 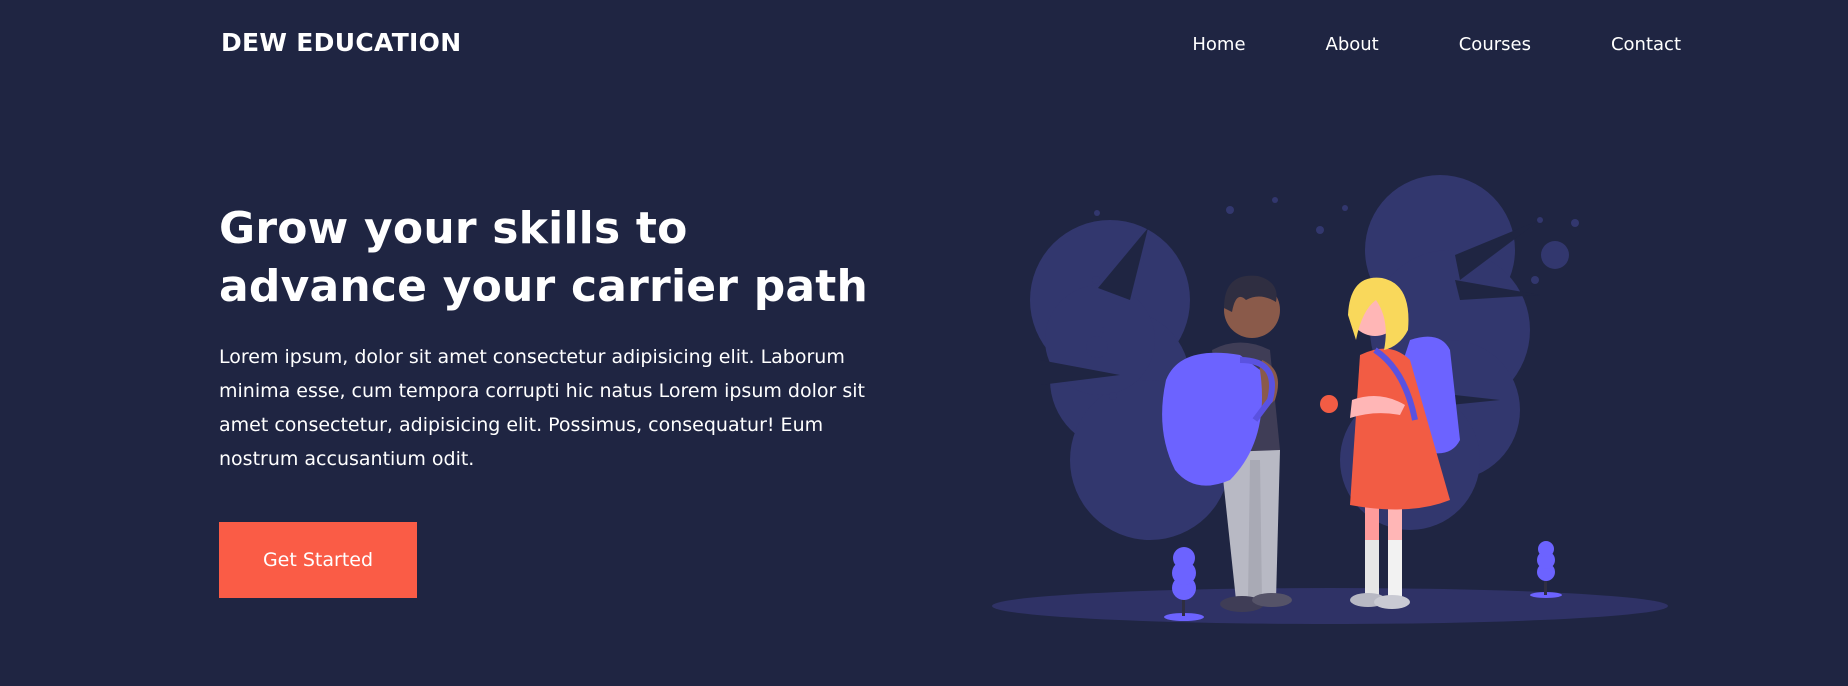 I want to click on hero-title-line-2: advance your carrier path, so click(x=544, y=286).